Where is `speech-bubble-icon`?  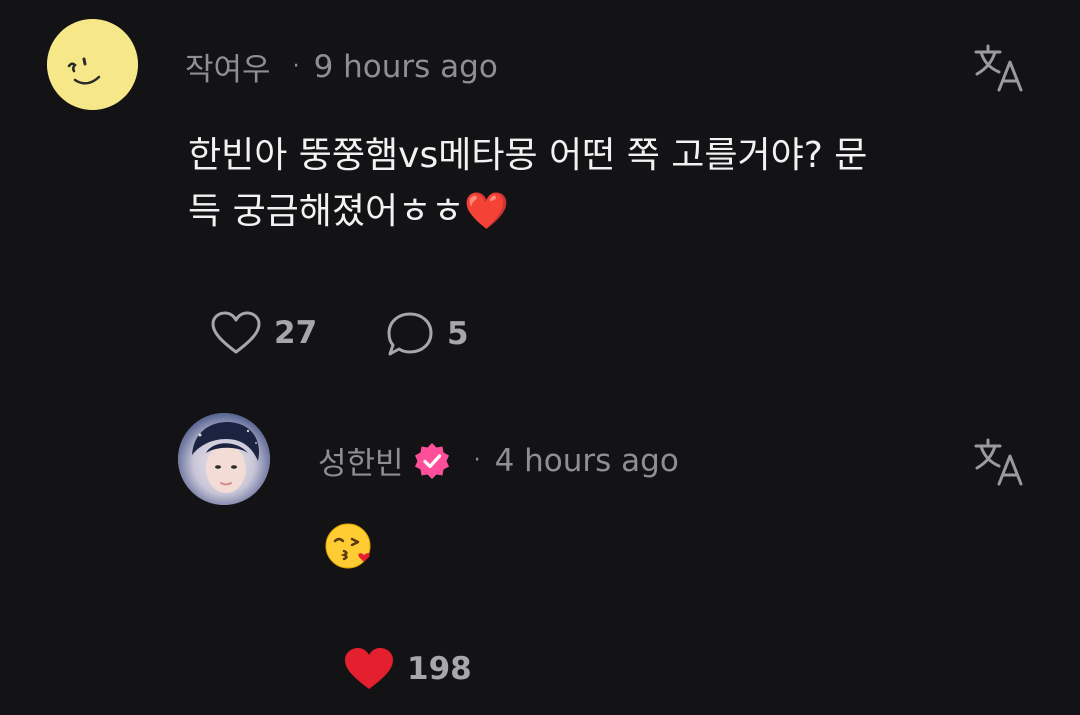 speech-bubble-icon is located at coordinates (410, 334).